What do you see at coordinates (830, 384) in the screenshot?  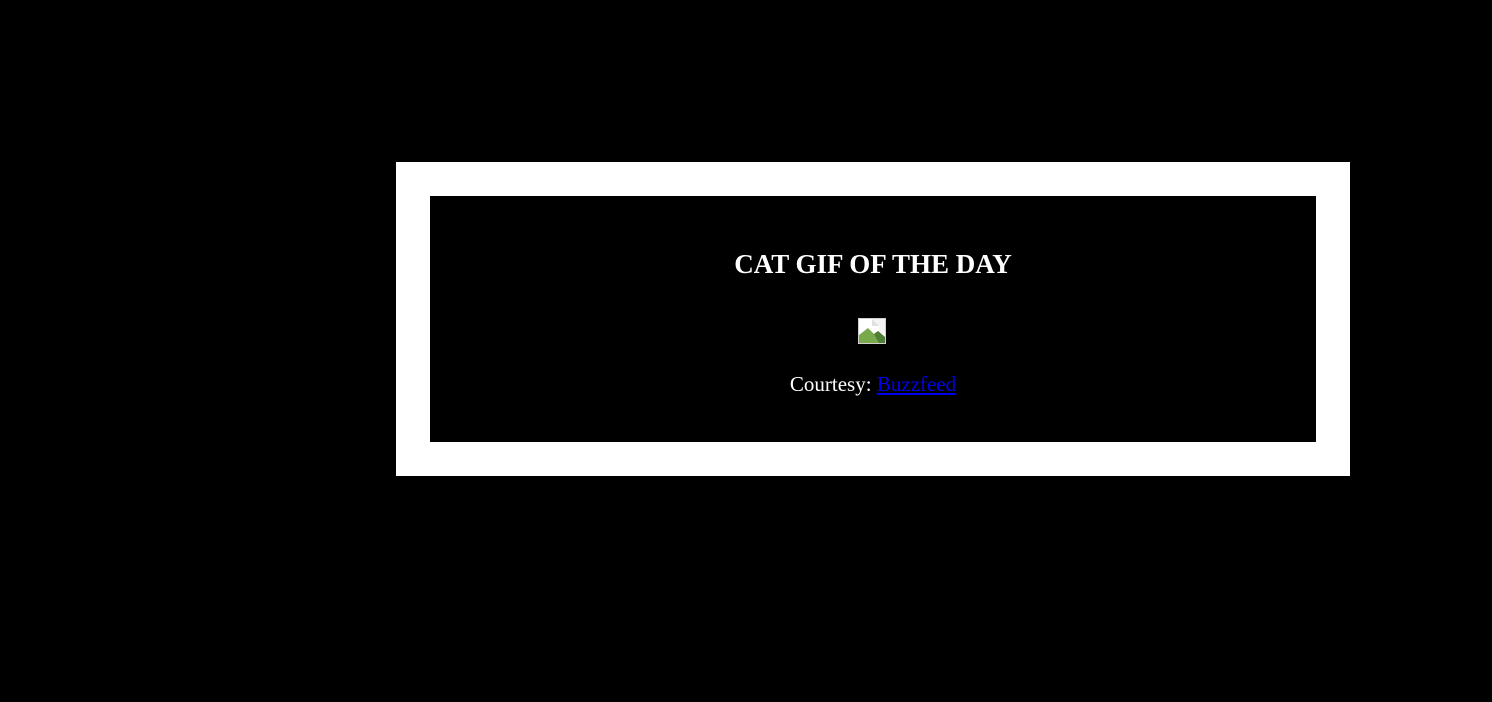 I see `credit-prefix: Courtesy:` at bounding box center [830, 384].